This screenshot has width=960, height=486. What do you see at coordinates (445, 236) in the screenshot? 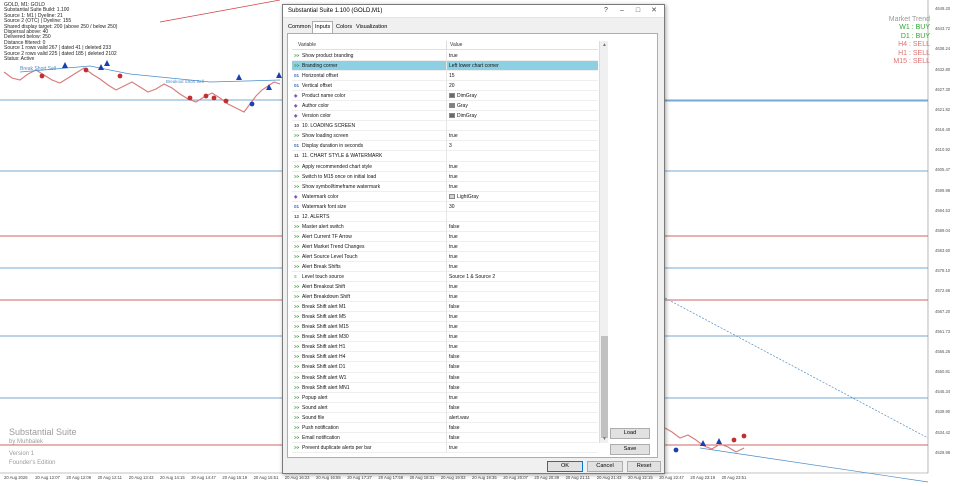
I see `input-row: >> Alert Current TF Arrow true` at bounding box center [445, 236].